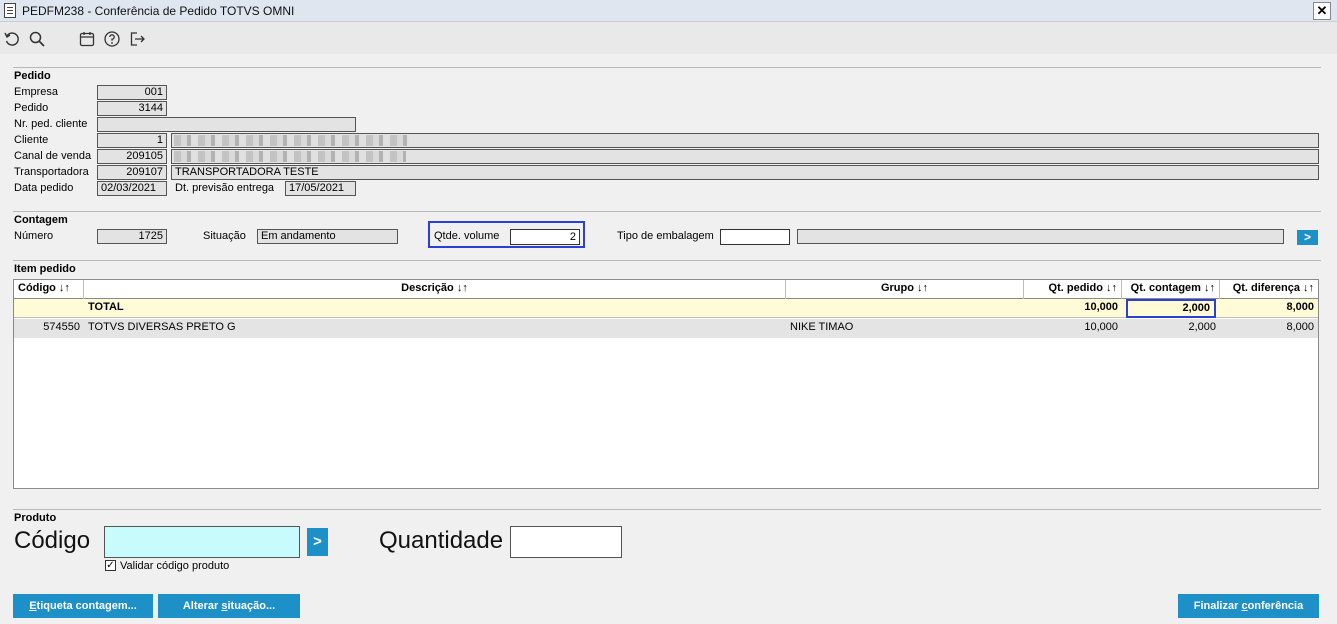 This screenshot has width=1337, height=624. Describe the element at coordinates (545, 237) in the screenshot. I see `qtde-volume-input: 2` at that location.